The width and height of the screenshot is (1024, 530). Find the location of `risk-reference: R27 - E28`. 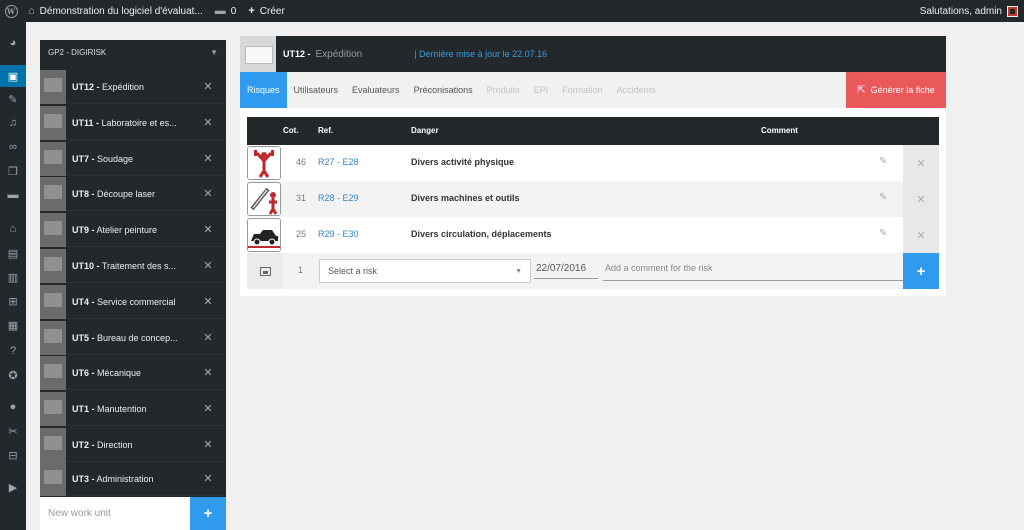

risk-reference: R27 - E28 is located at coordinates (338, 162).